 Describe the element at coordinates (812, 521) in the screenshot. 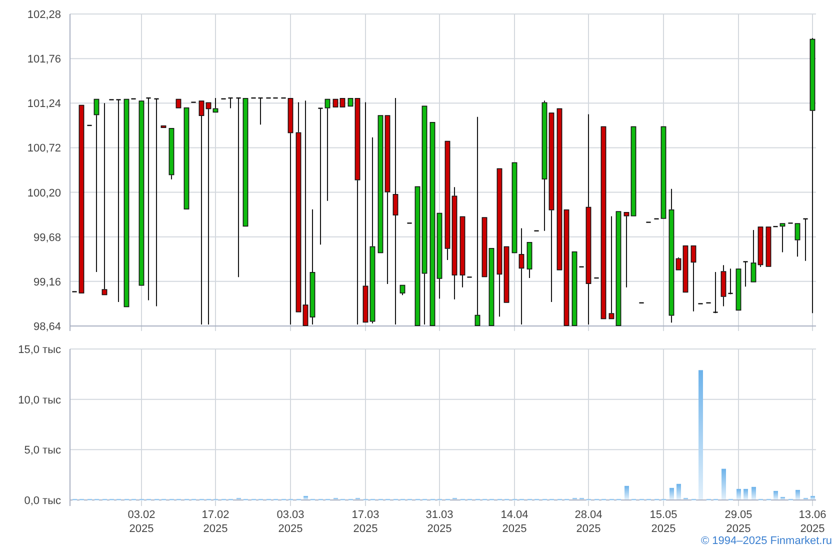

I see `axis-label: 13.06 2025` at that location.